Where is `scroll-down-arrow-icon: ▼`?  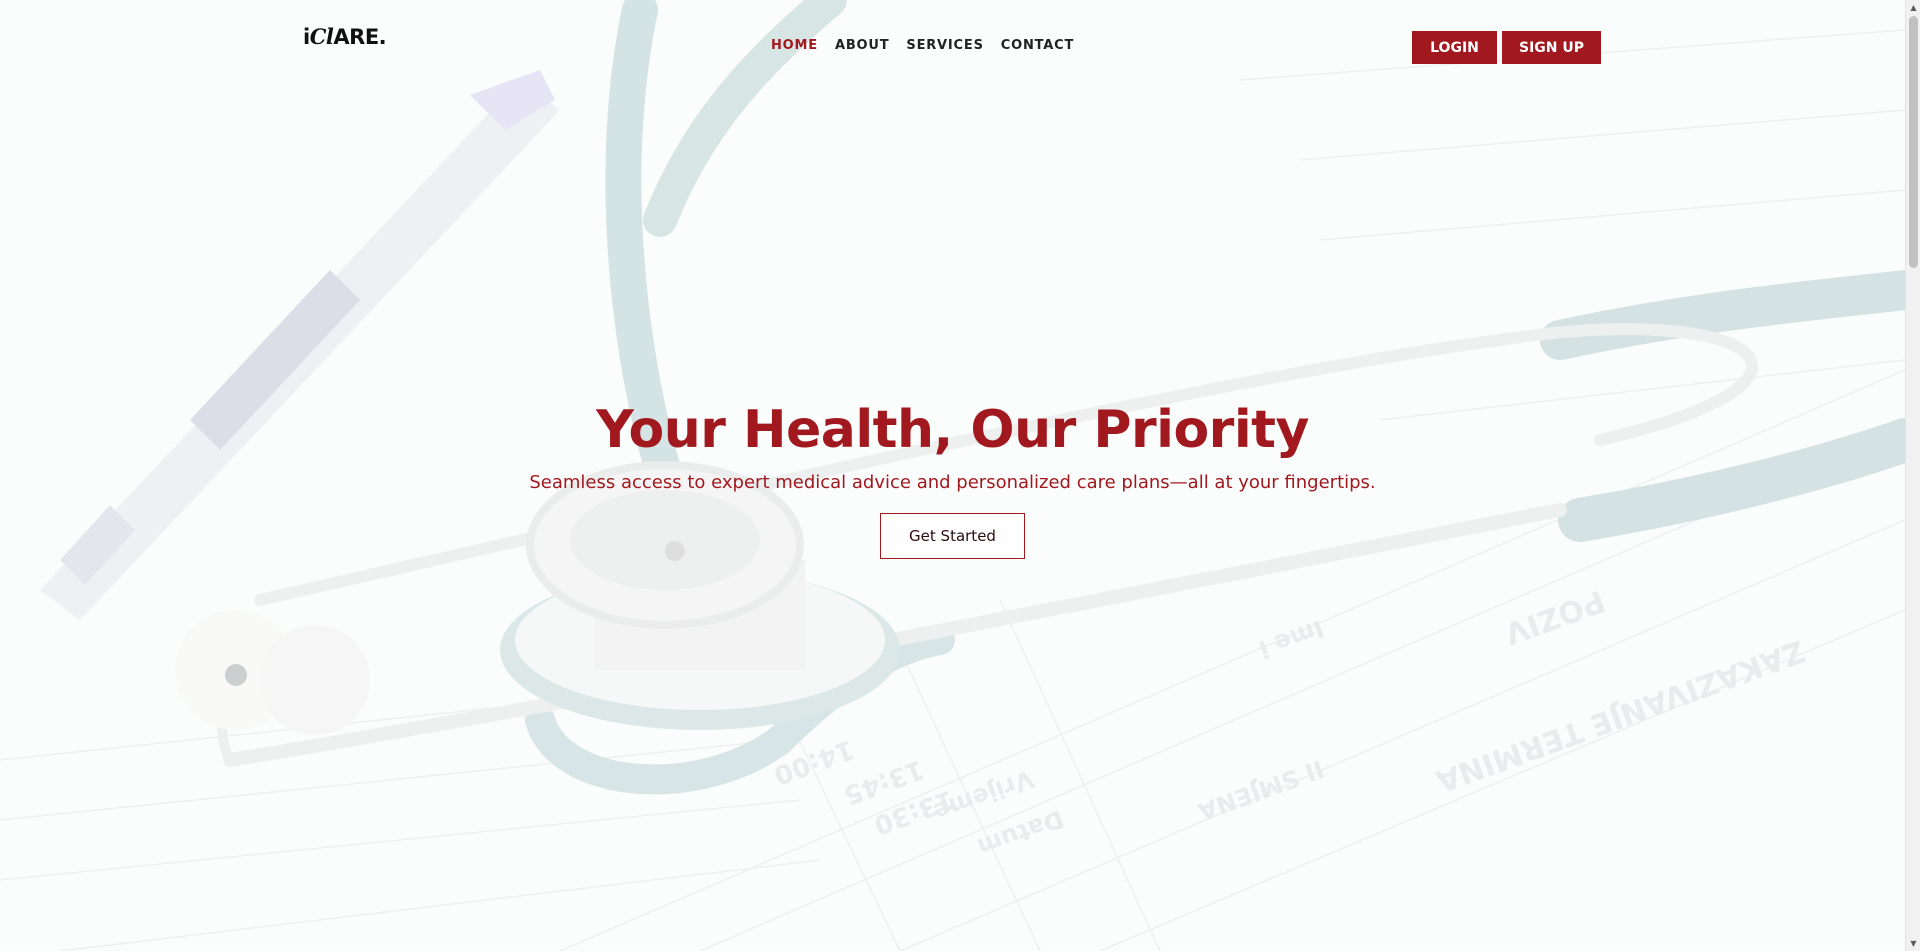 scroll-down-arrow-icon: ▼ is located at coordinates (1913, 943).